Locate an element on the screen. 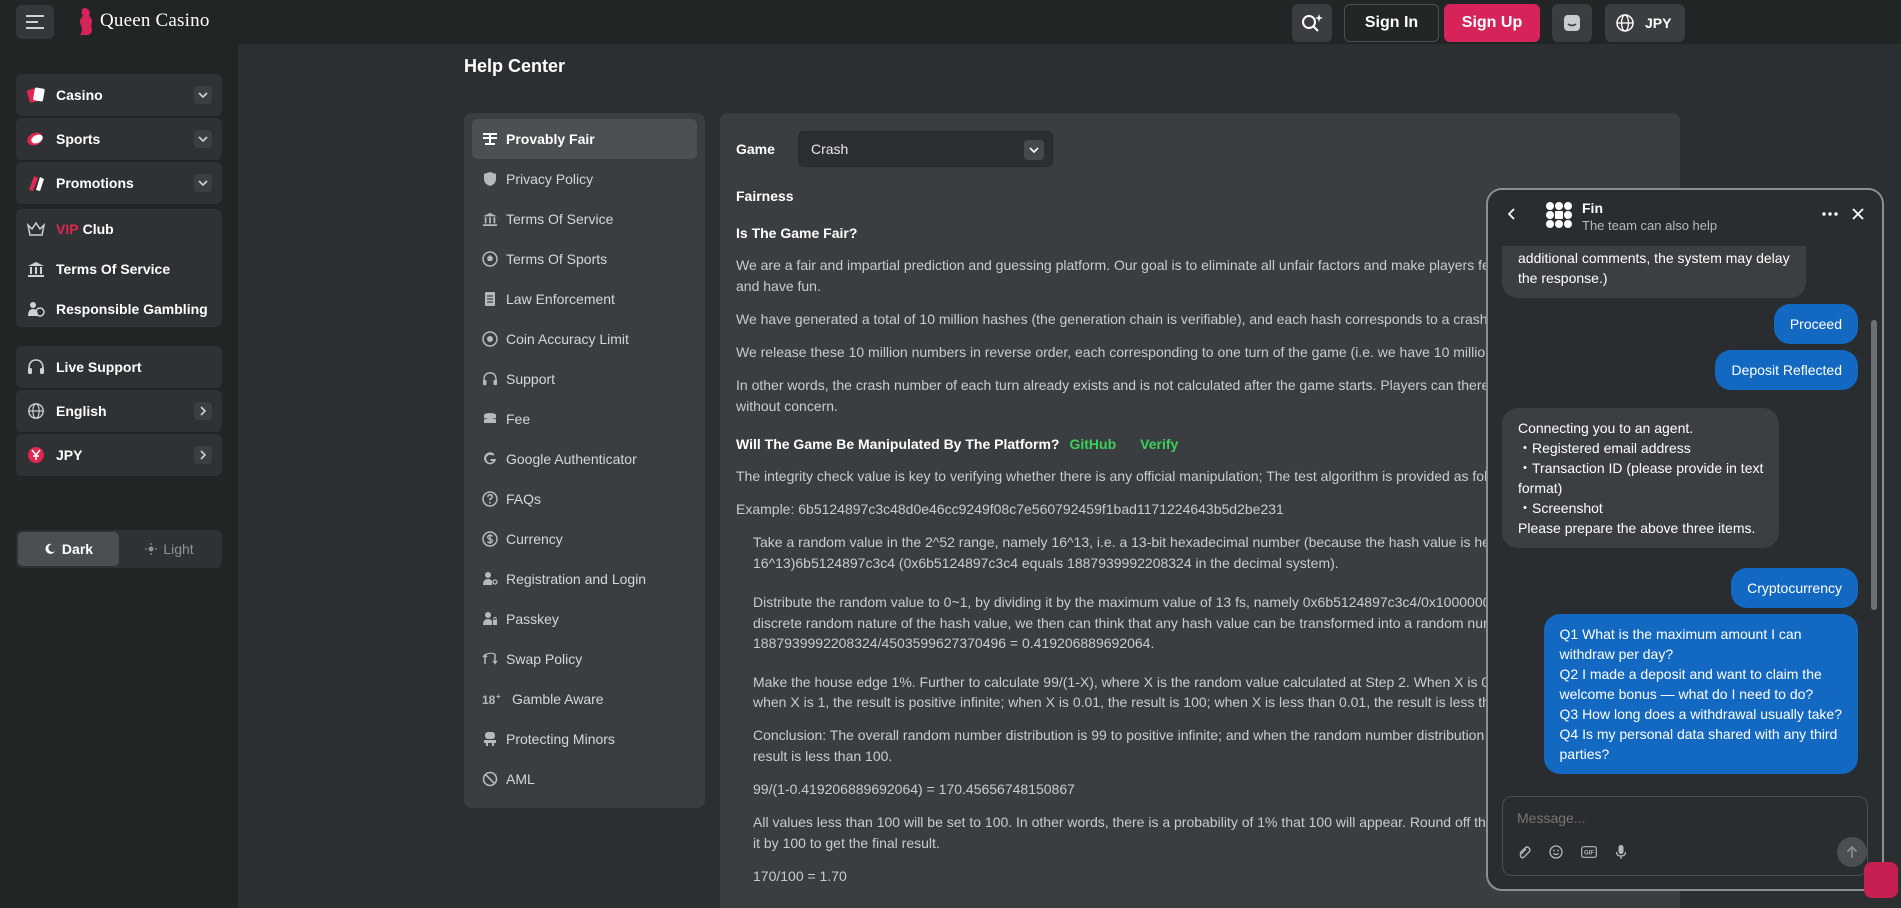 Image resolution: width=1901 pixels, height=908 pixels. vip-prefix: VIP is located at coordinates (67, 229).